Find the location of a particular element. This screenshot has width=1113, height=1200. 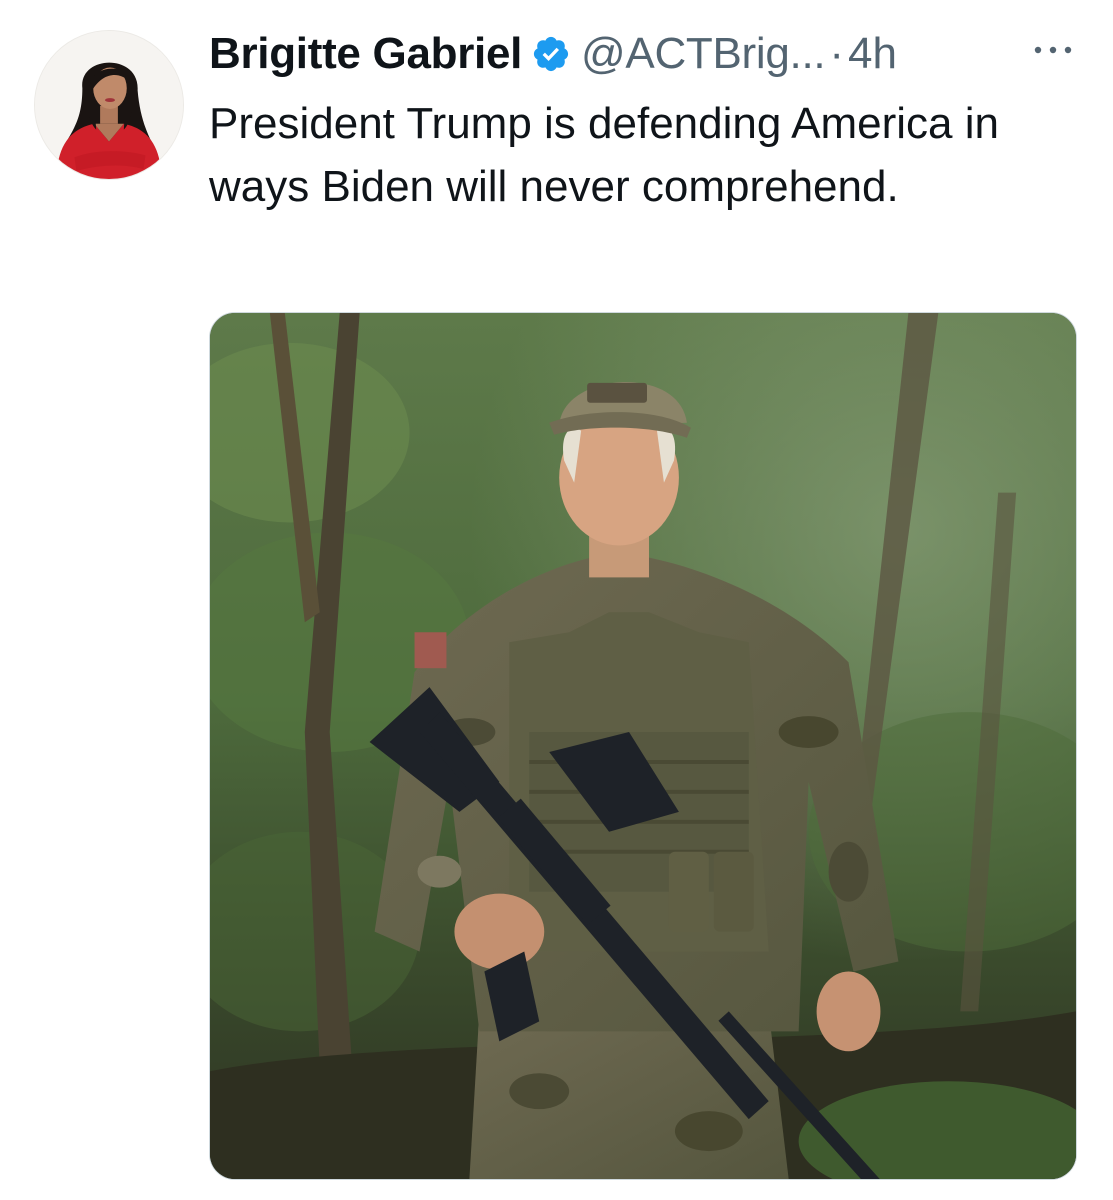

avatar-image is located at coordinates (109, 105).